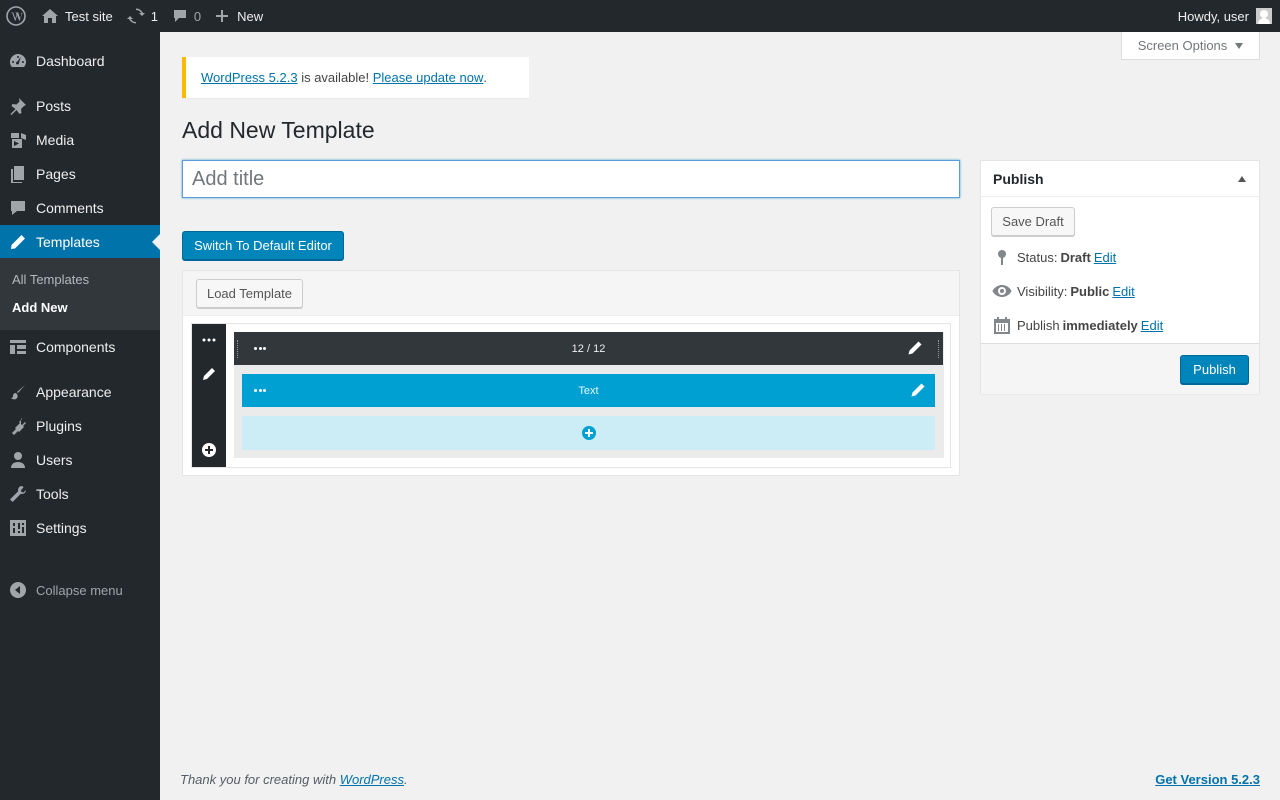 The width and height of the screenshot is (1280, 800). I want to click on sidebar-item-media: Media, so click(80, 140).